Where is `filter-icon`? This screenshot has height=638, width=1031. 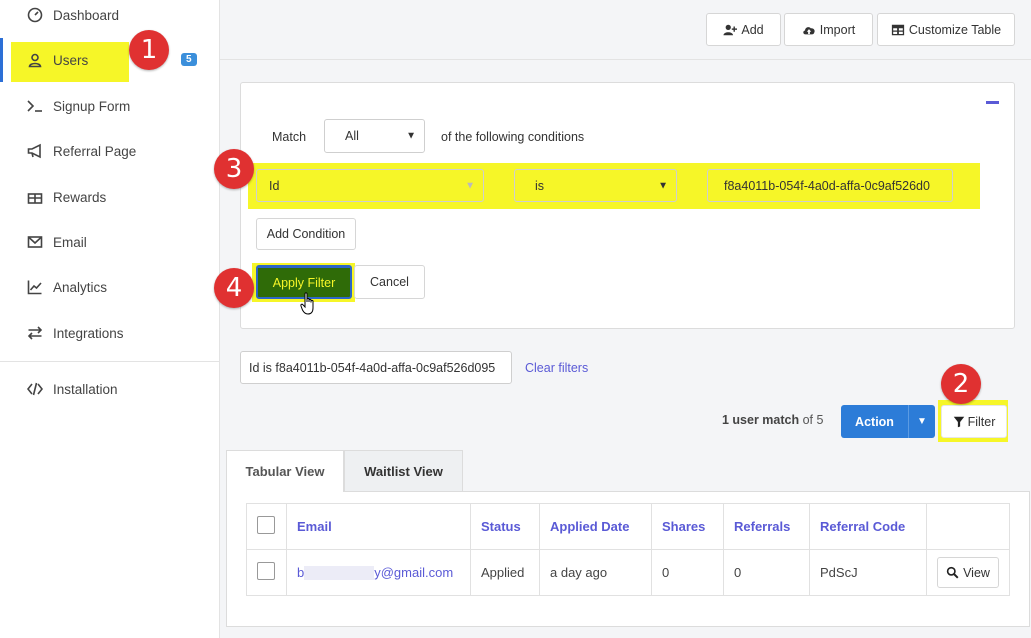
filter-icon is located at coordinates (958, 421).